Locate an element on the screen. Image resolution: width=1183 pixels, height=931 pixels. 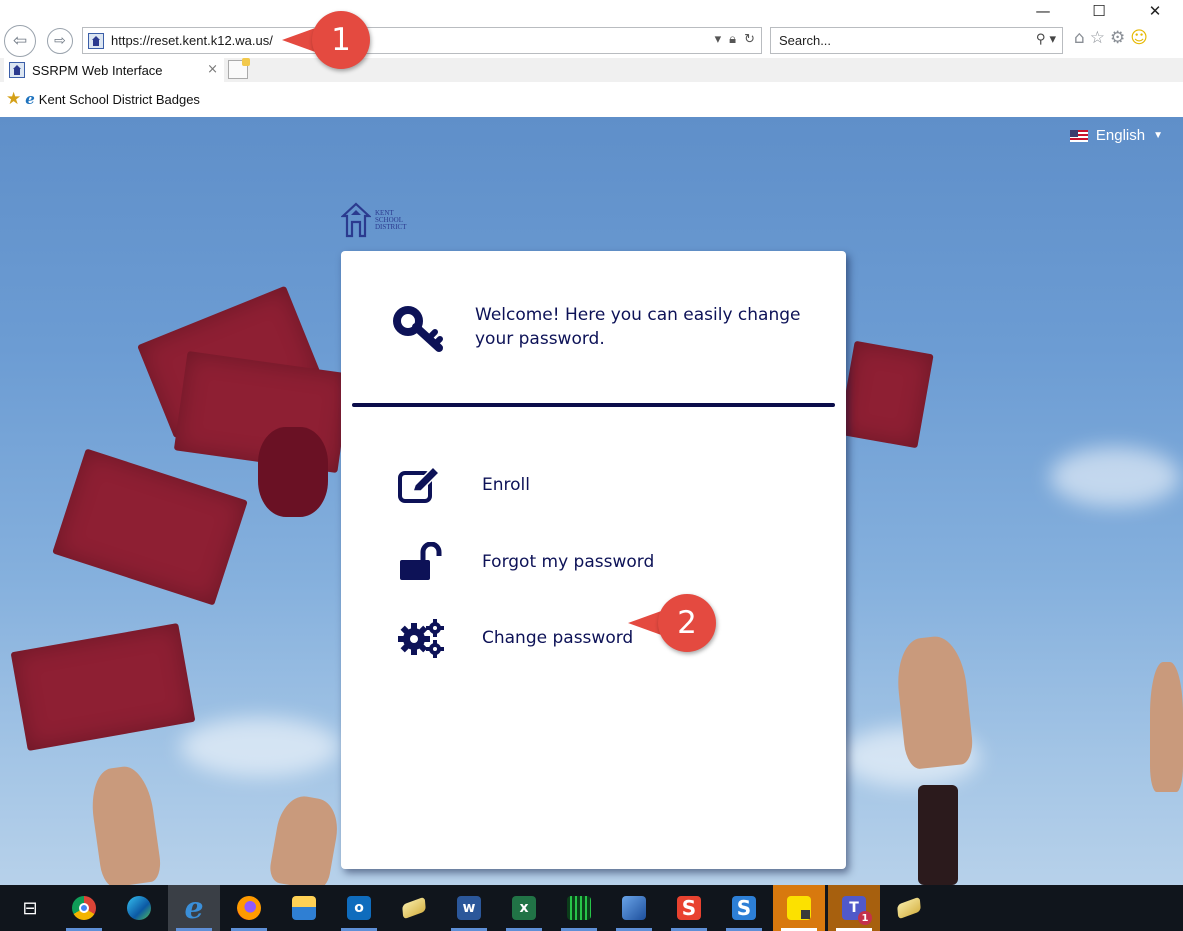
outlook-icon: o is located at coordinates (359, 908).